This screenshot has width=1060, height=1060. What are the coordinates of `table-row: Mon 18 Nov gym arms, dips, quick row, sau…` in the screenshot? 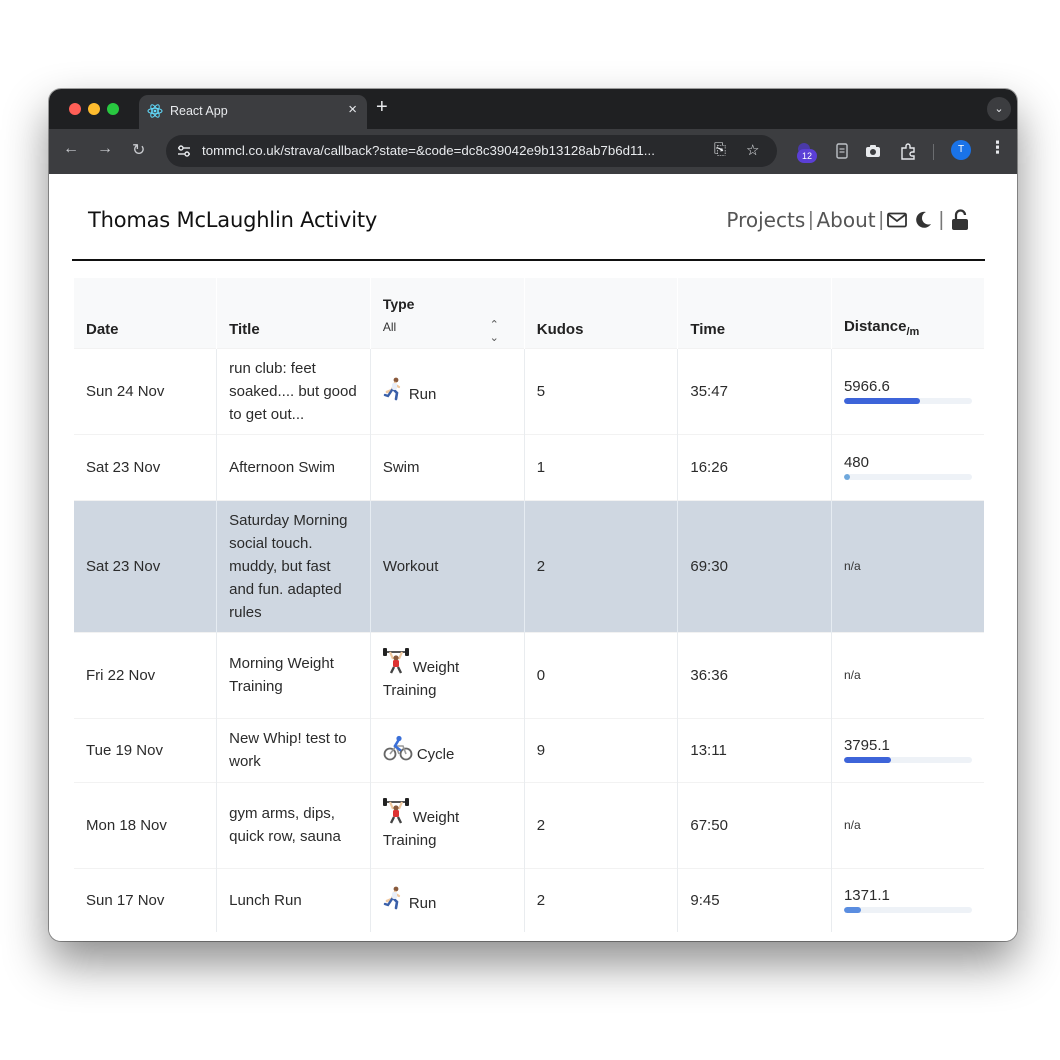 It's located at (529, 824).